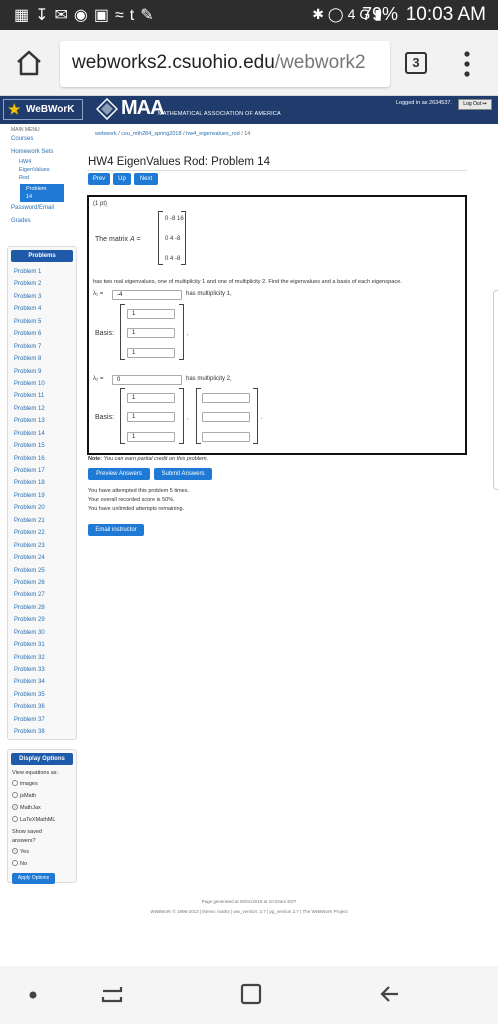 Image resolution: width=498 pixels, height=1024 pixels. What do you see at coordinates (45, 322) in the screenshot?
I see `sidebar-problem-link: Problem 5` at bounding box center [45, 322].